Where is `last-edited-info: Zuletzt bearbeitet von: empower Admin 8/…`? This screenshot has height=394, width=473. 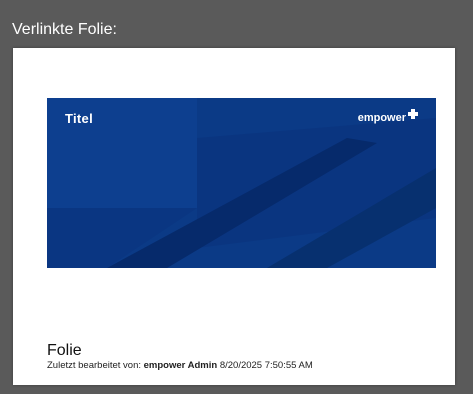 last-edited-info: Zuletzt bearbeitet von: empower Admin 8/… is located at coordinates (180, 366).